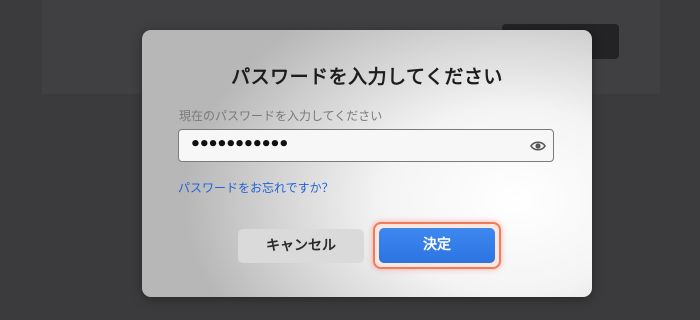 Image resolution: width=700 pixels, height=320 pixels. Describe the element at coordinates (367, 77) in the screenshot. I see `dialog-title: パスワードを入力してください` at that location.